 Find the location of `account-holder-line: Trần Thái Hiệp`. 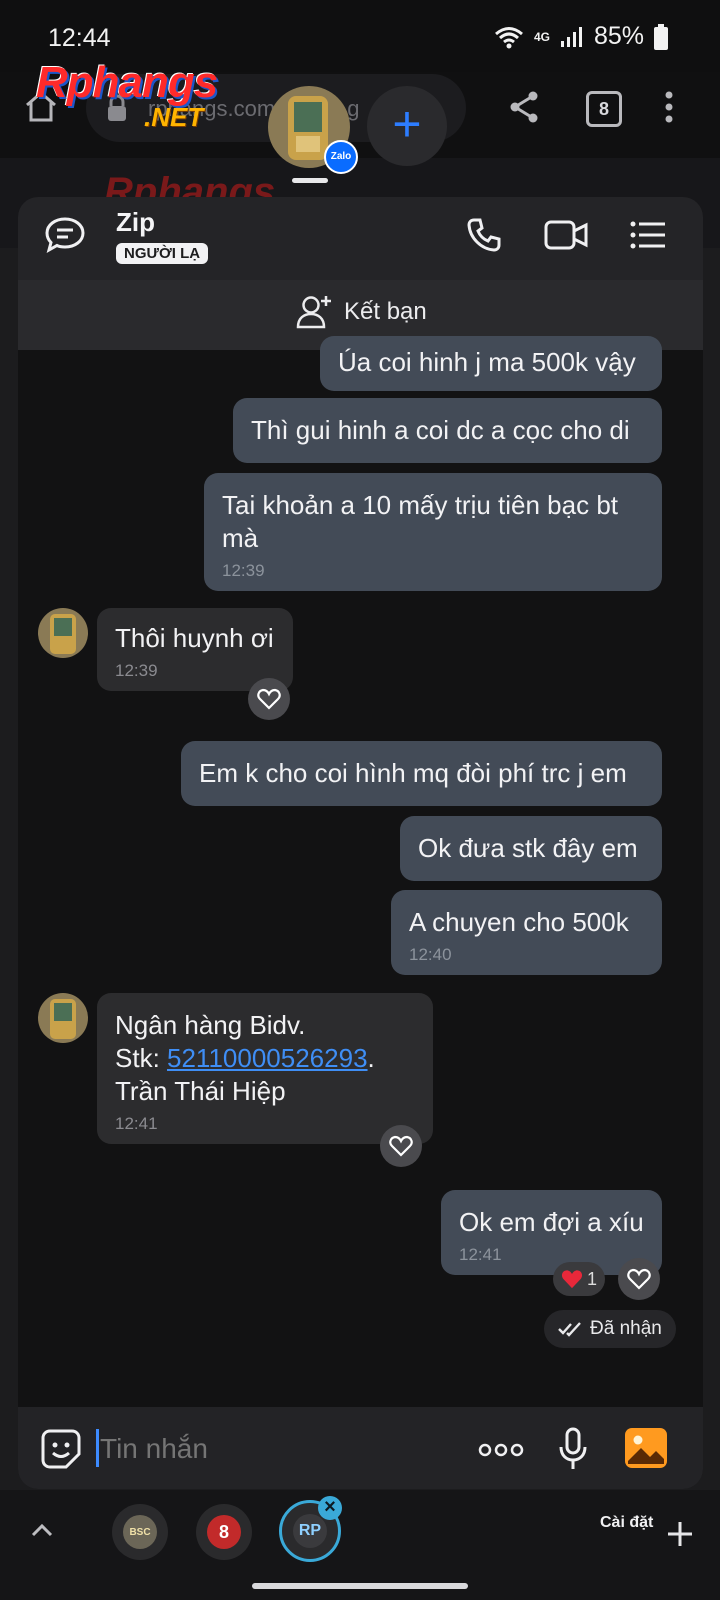

account-holder-line: Trần Thái Hiệp is located at coordinates (200, 1091).